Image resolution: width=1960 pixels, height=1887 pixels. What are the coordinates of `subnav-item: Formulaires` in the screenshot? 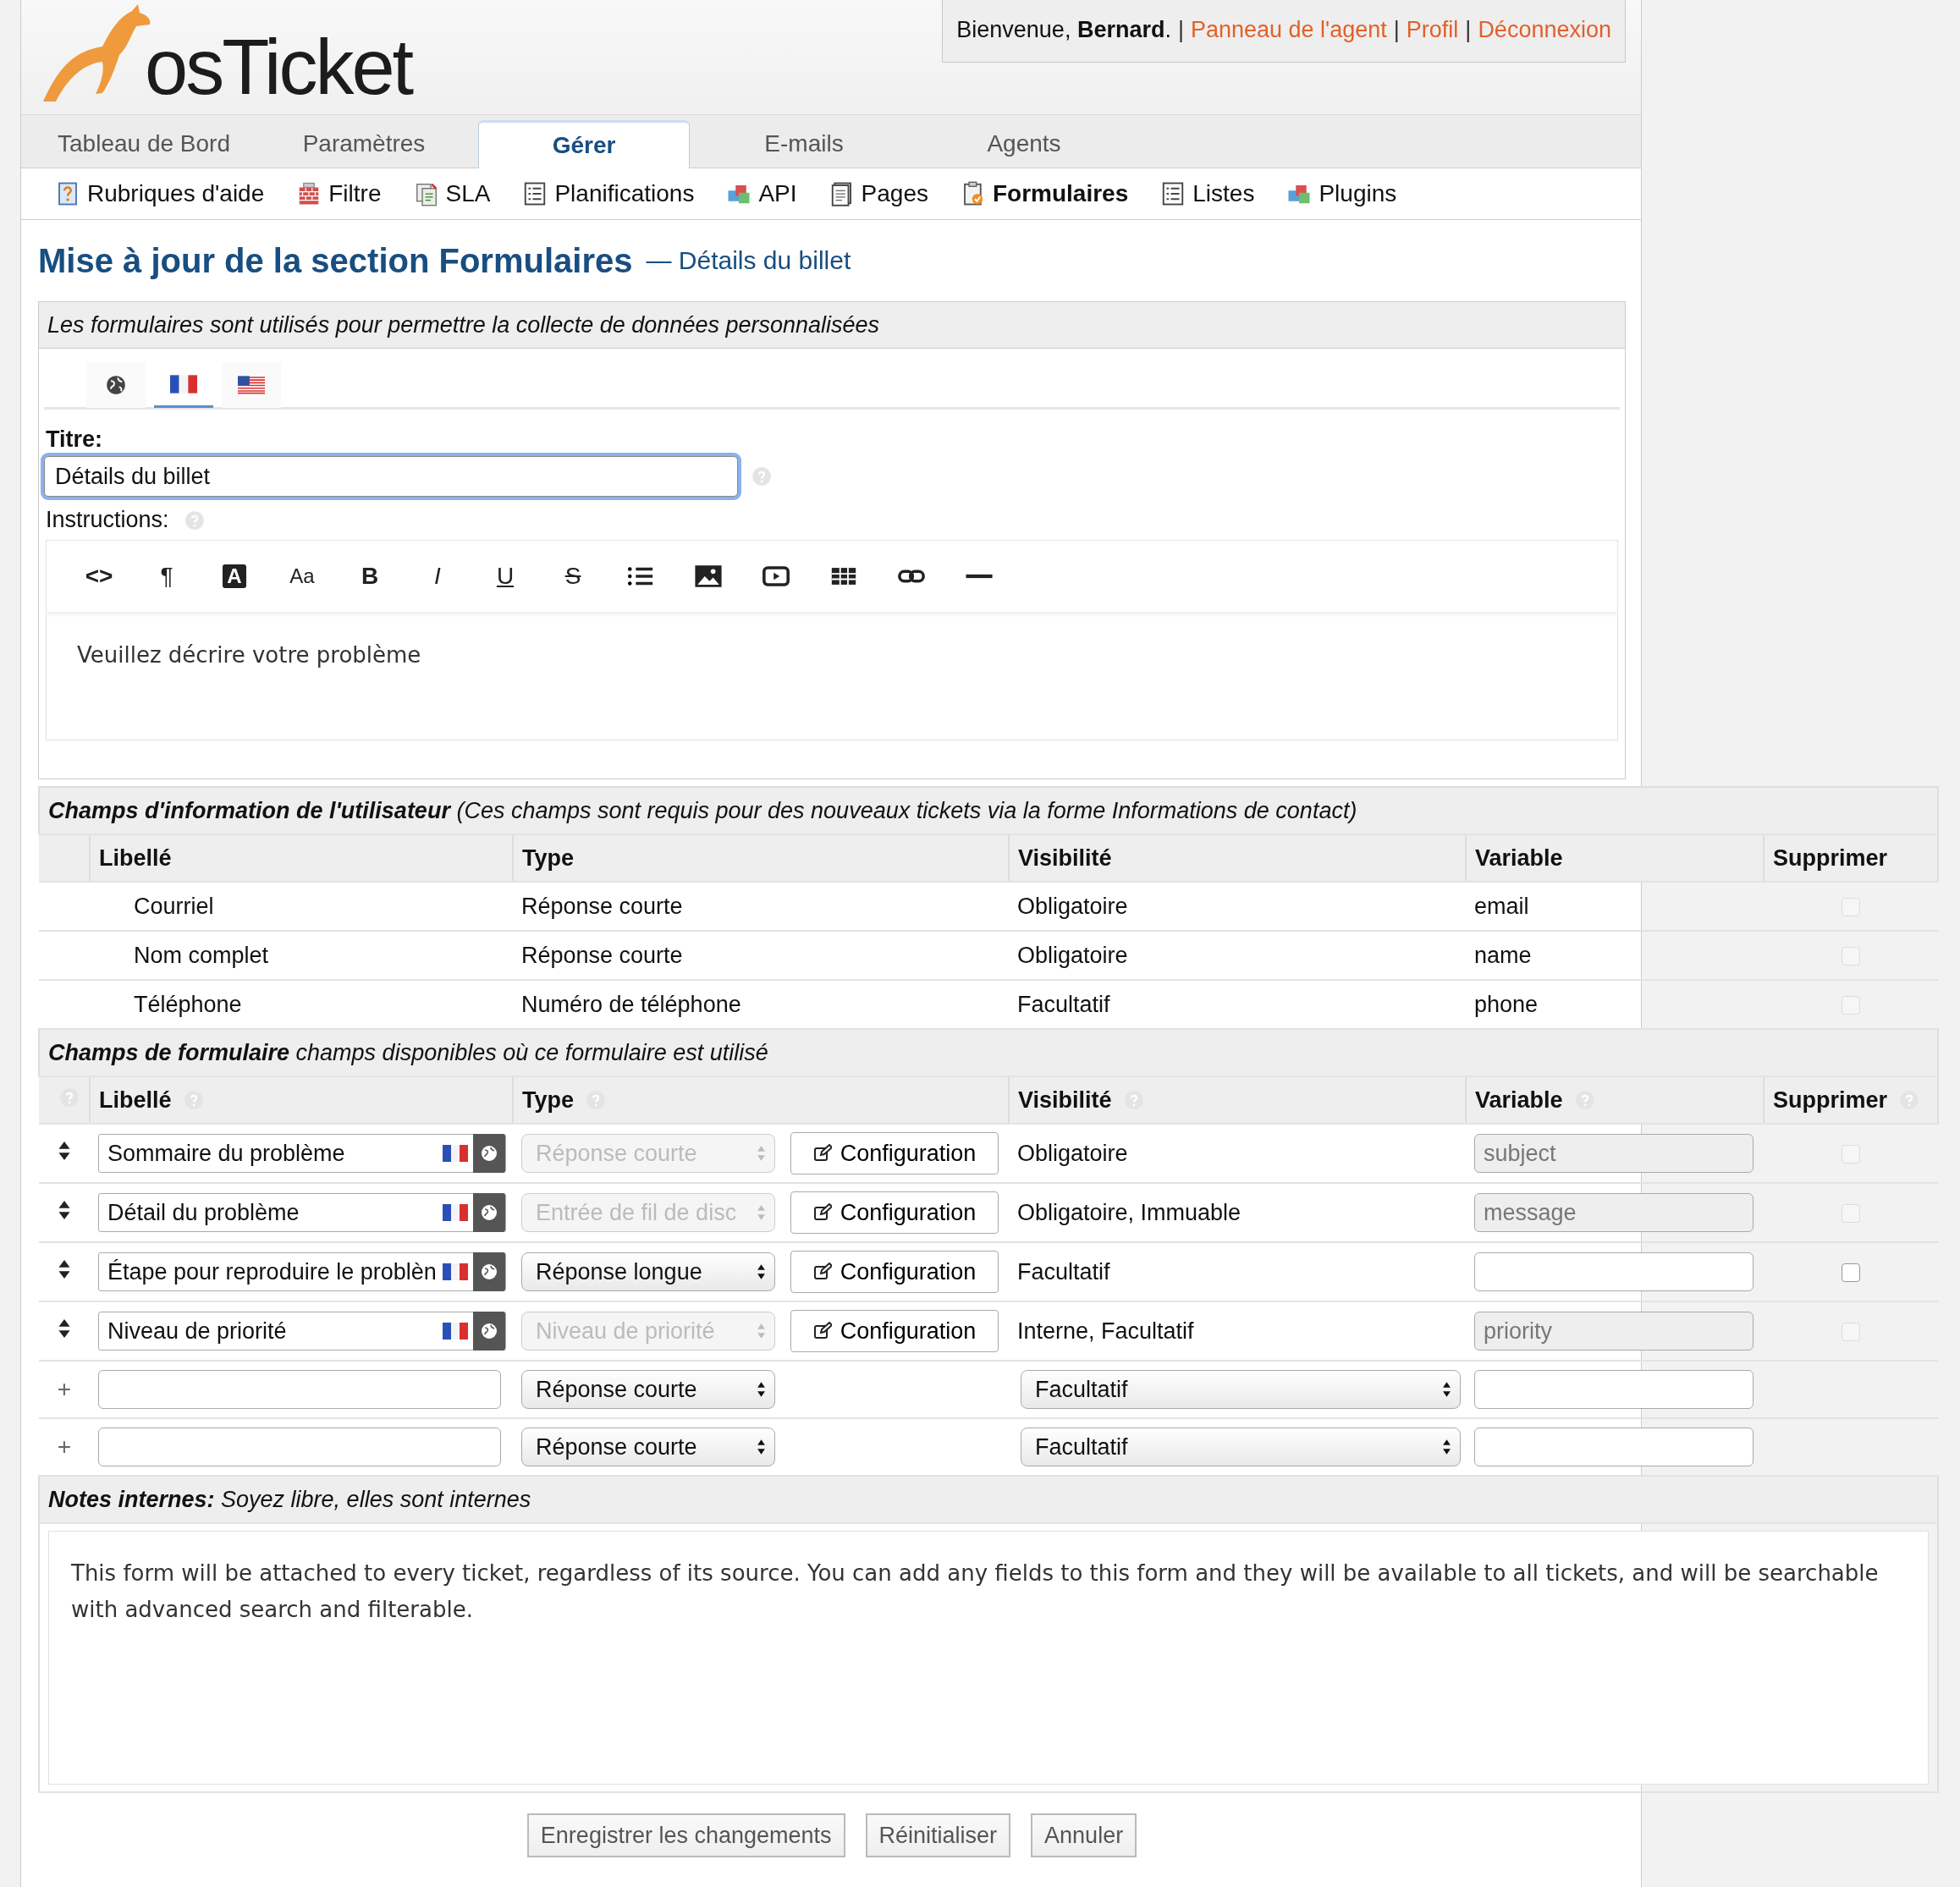 It's located at (1044, 193).